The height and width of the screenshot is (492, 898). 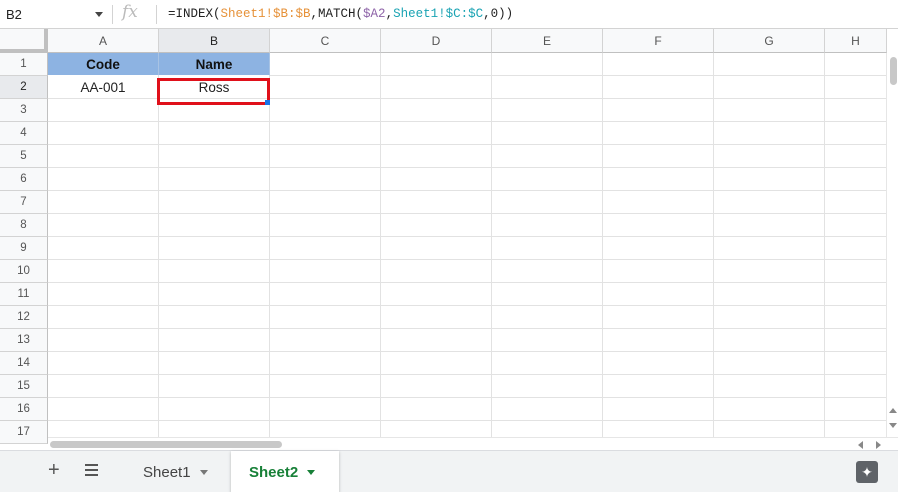 What do you see at coordinates (214, 64) in the screenshot?
I see `cell-b1: Name` at bounding box center [214, 64].